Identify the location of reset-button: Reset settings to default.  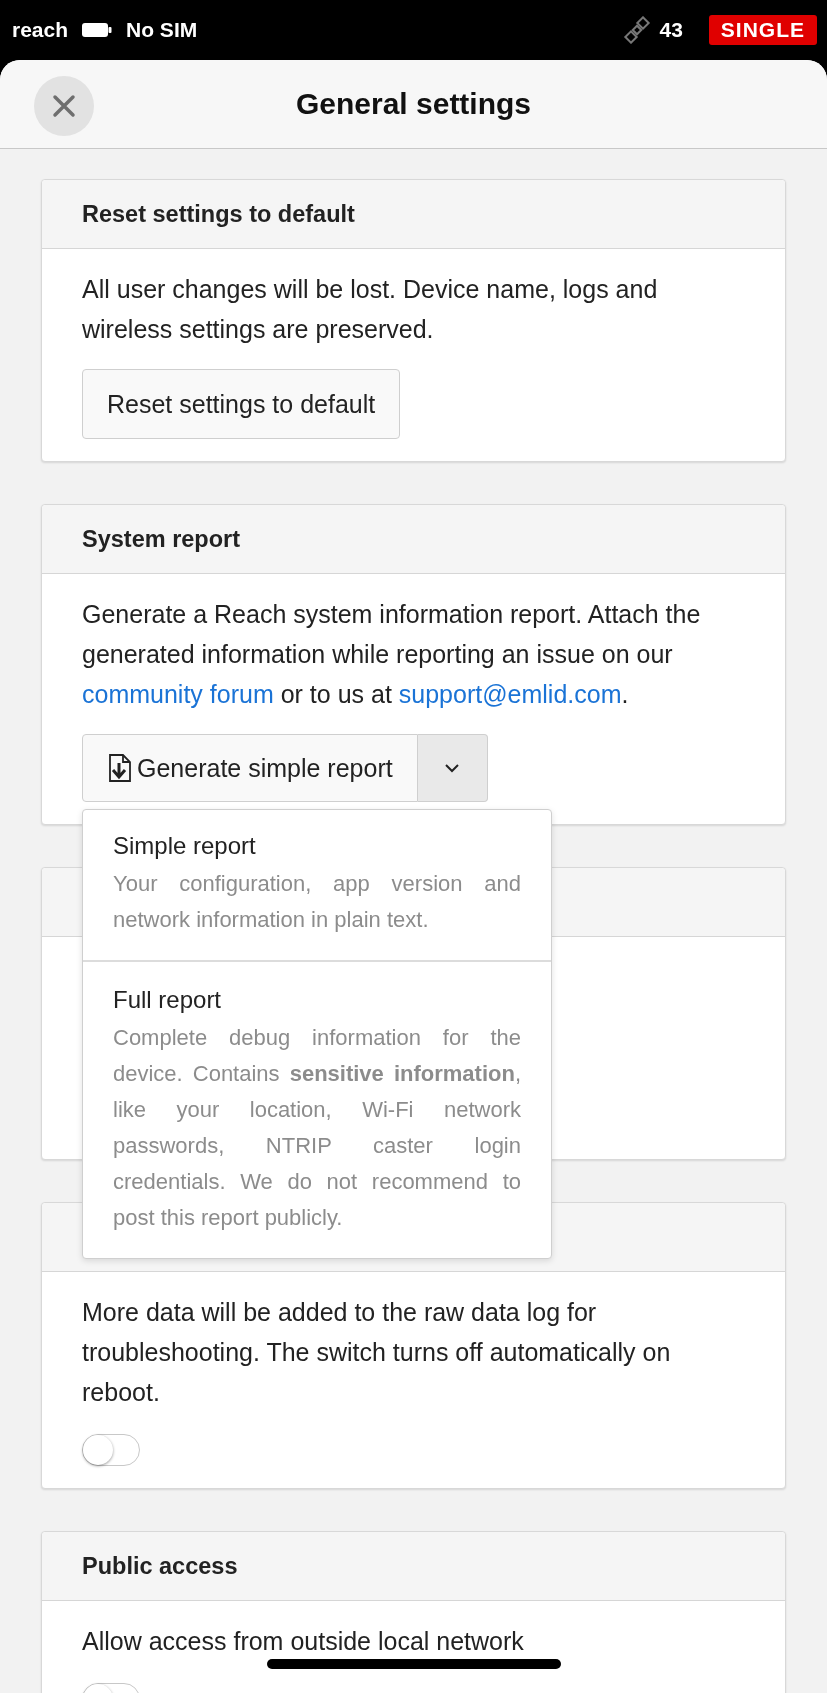
(241, 404).